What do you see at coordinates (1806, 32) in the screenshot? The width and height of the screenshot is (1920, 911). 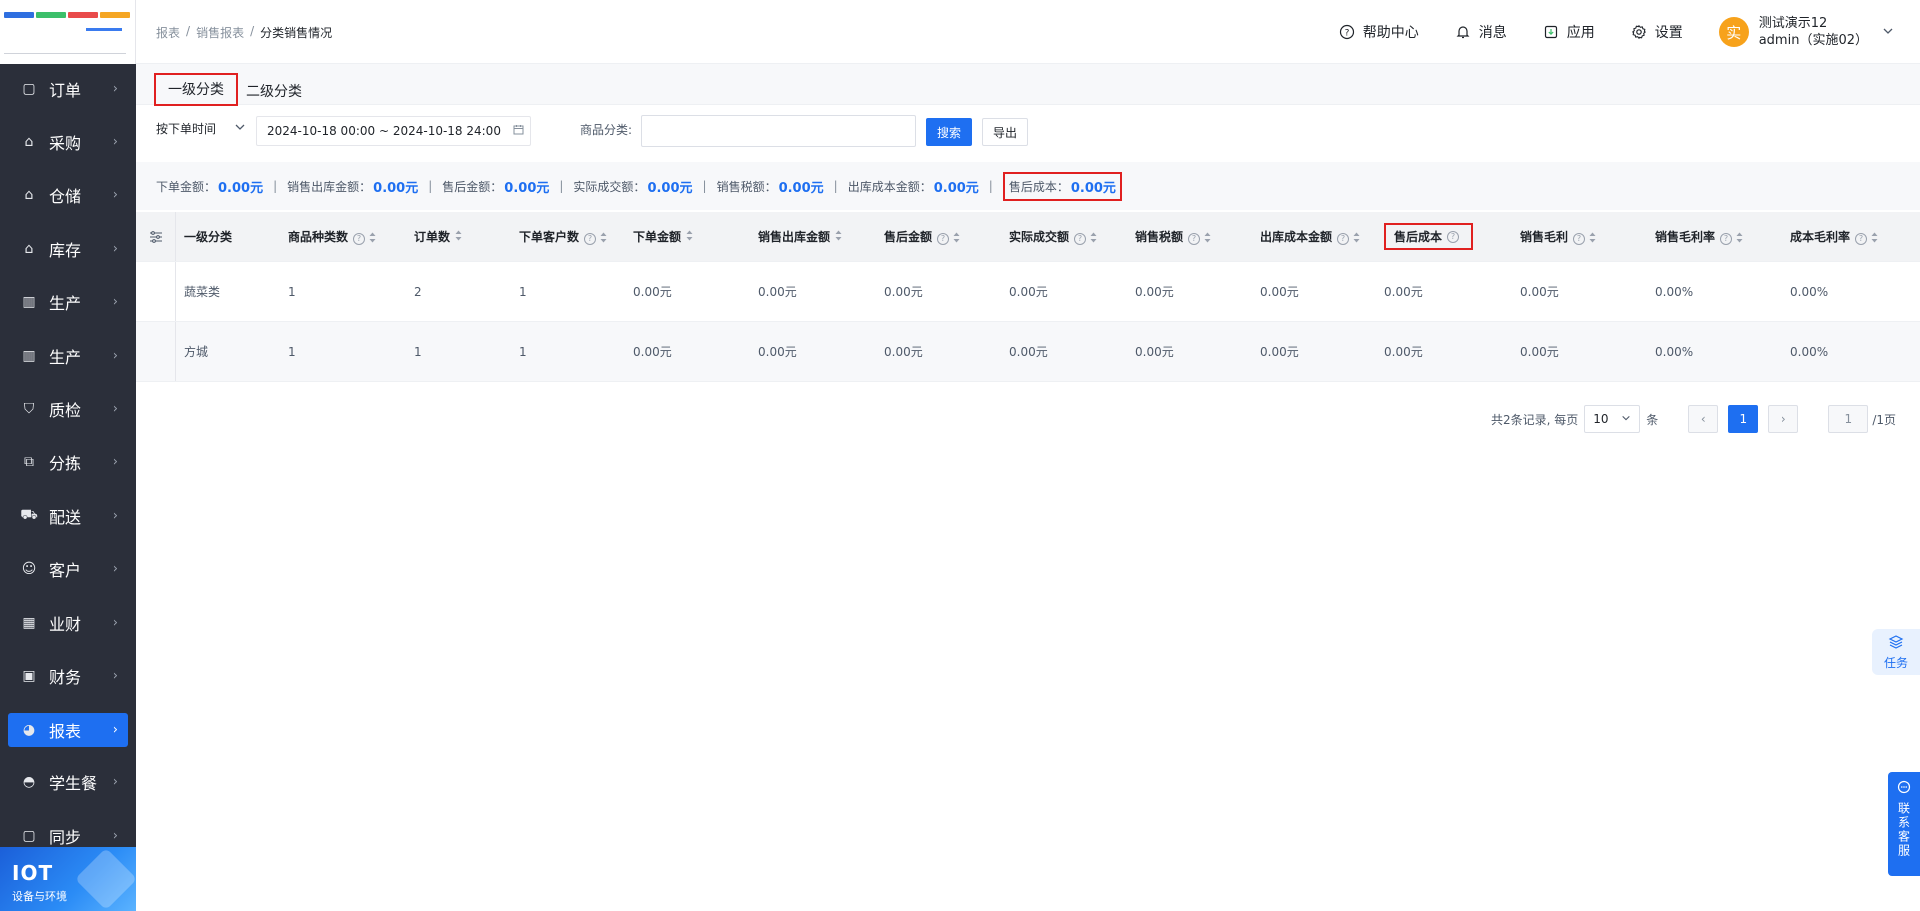 I see `user-menu: 实 测试演示12 admin（实施02）` at bounding box center [1806, 32].